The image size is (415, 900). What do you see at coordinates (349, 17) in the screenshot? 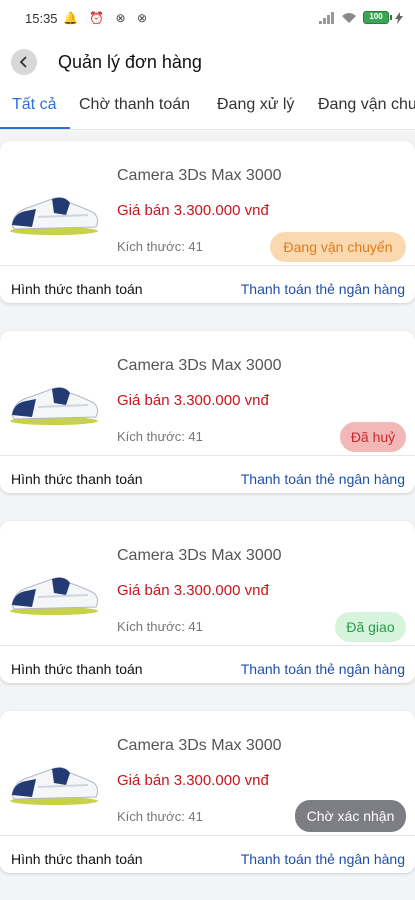
I see `wifi-icon` at bounding box center [349, 17].